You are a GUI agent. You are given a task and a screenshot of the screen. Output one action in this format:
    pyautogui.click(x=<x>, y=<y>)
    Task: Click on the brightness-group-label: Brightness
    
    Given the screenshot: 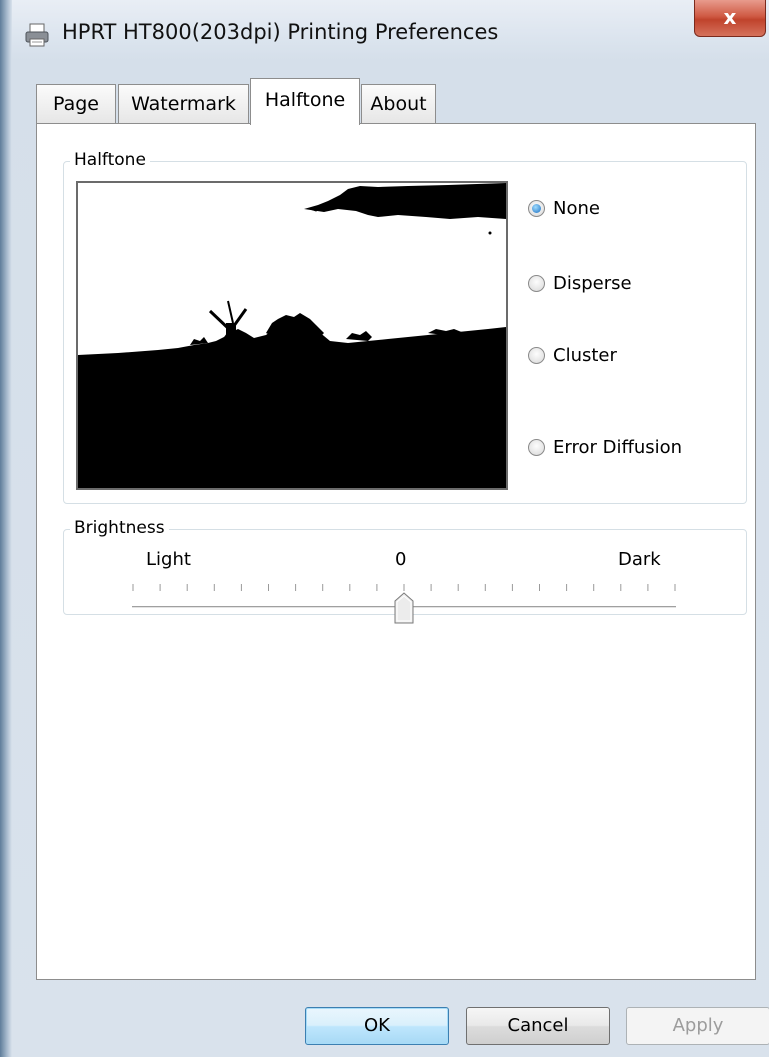 What is the action you would take?
    pyautogui.click(x=119, y=528)
    